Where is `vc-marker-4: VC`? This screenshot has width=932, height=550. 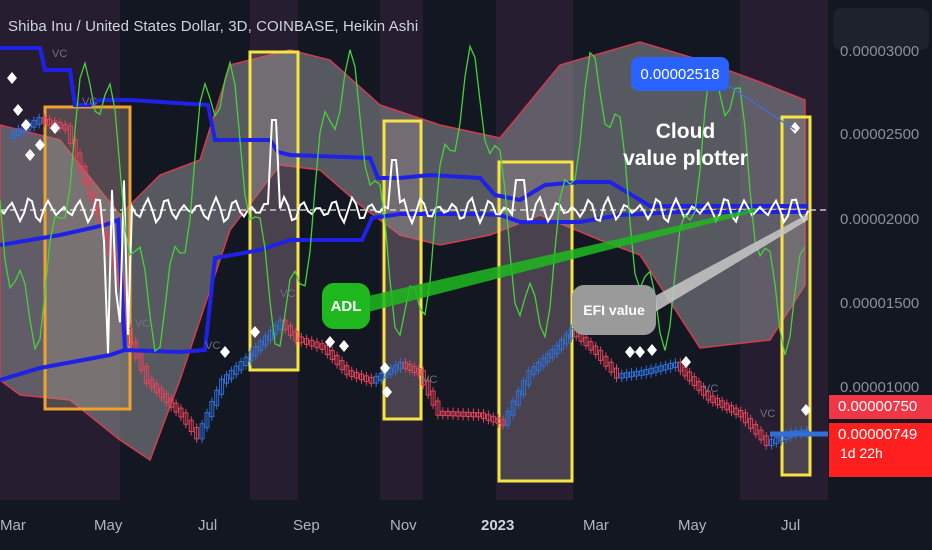
vc-marker-4: VC is located at coordinates (288, 294).